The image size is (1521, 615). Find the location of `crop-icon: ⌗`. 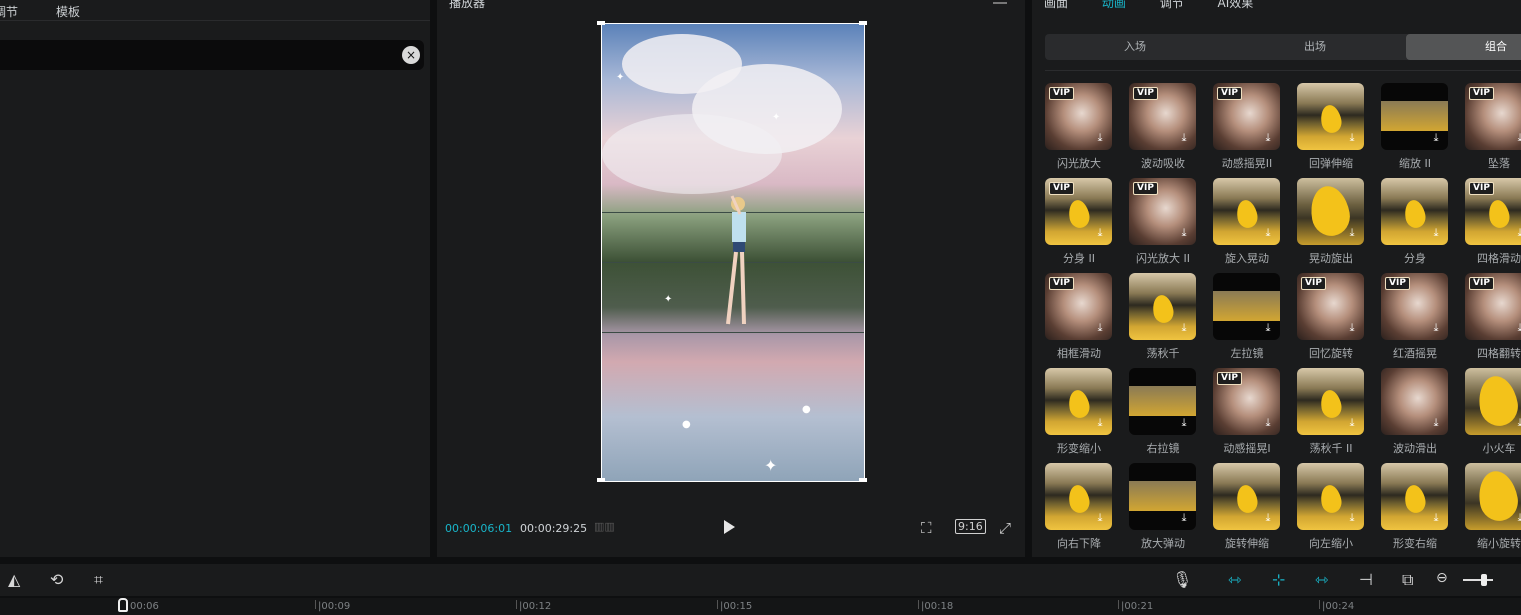

crop-icon: ⌗ is located at coordinates (98, 580).